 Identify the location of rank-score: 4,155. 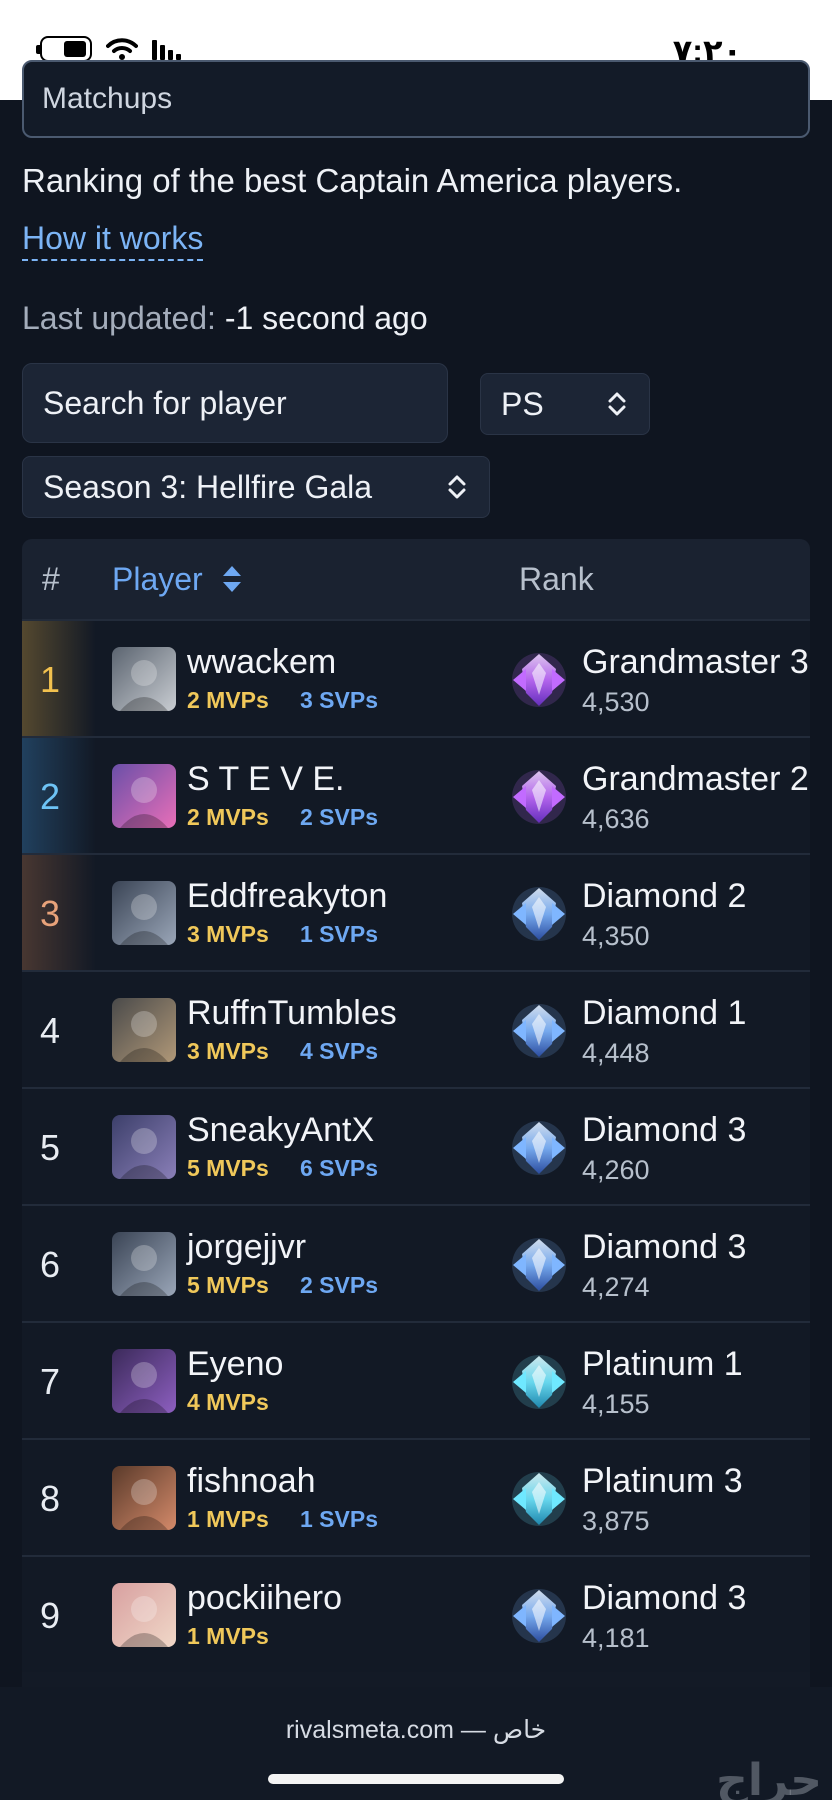
(616, 1404).